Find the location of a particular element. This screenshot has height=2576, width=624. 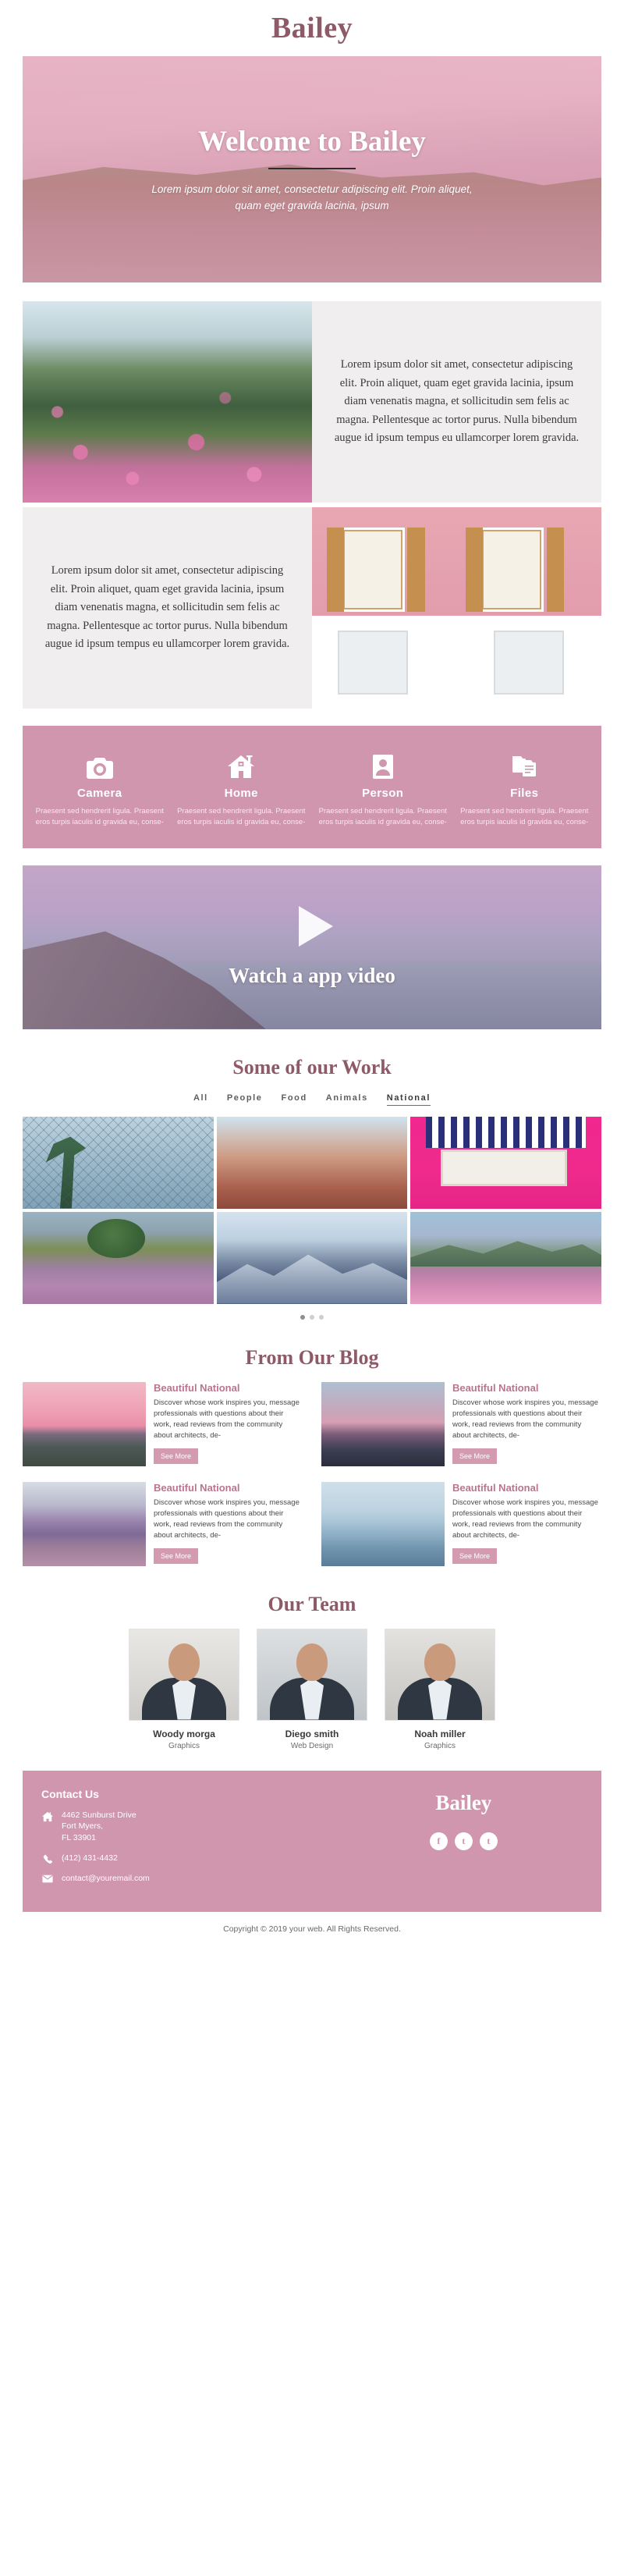

camera-icon is located at coordinates (100, 763).